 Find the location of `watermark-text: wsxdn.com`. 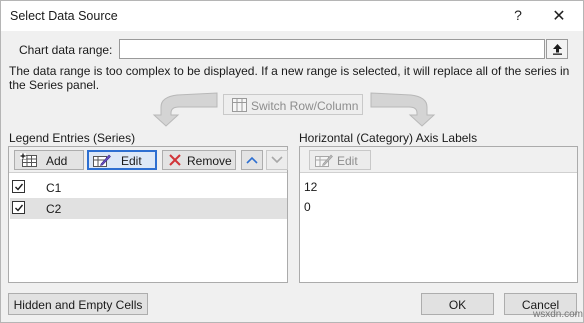

watermark-text: wsxdn.com is located at coordinates (558, 314).